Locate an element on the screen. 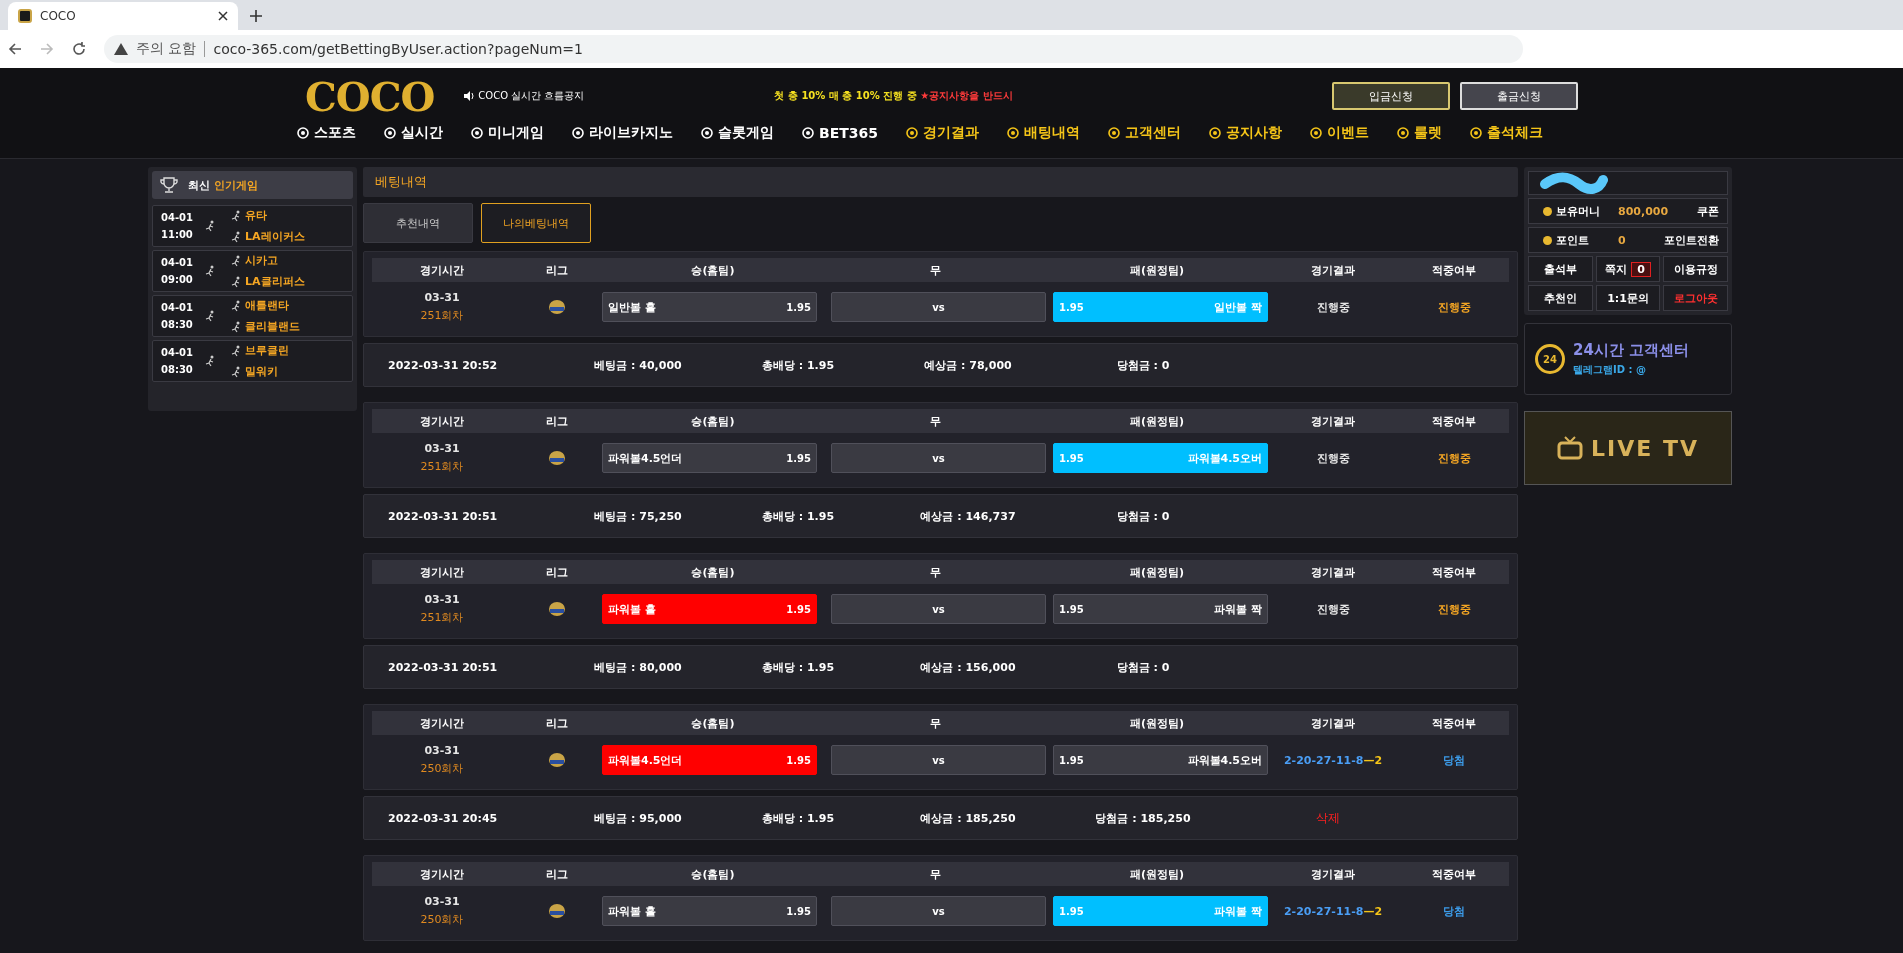 This screenshot has width=1903, height=953. game-card: 04-01 08:30 애틀랜타 클리블랜드 is located at coordinates (252, 316).